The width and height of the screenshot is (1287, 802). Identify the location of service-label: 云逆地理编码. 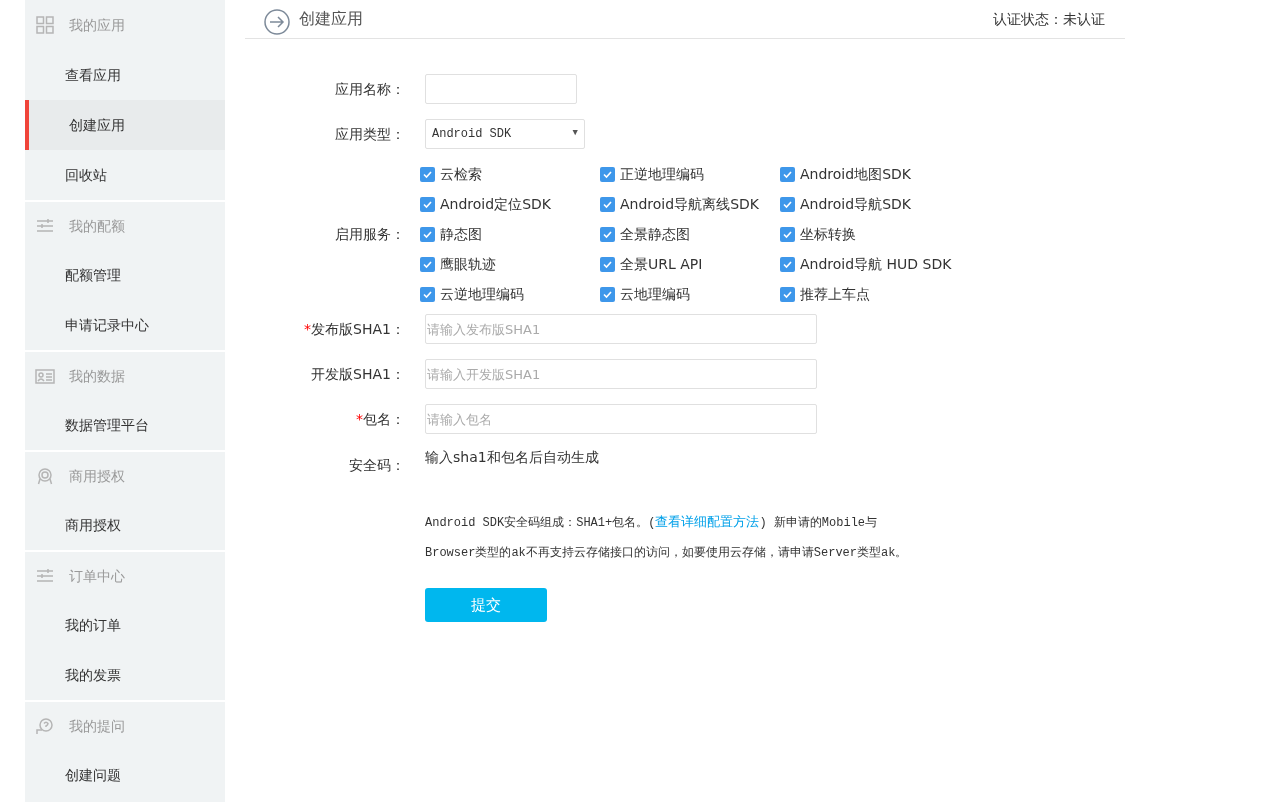
(482, 294).